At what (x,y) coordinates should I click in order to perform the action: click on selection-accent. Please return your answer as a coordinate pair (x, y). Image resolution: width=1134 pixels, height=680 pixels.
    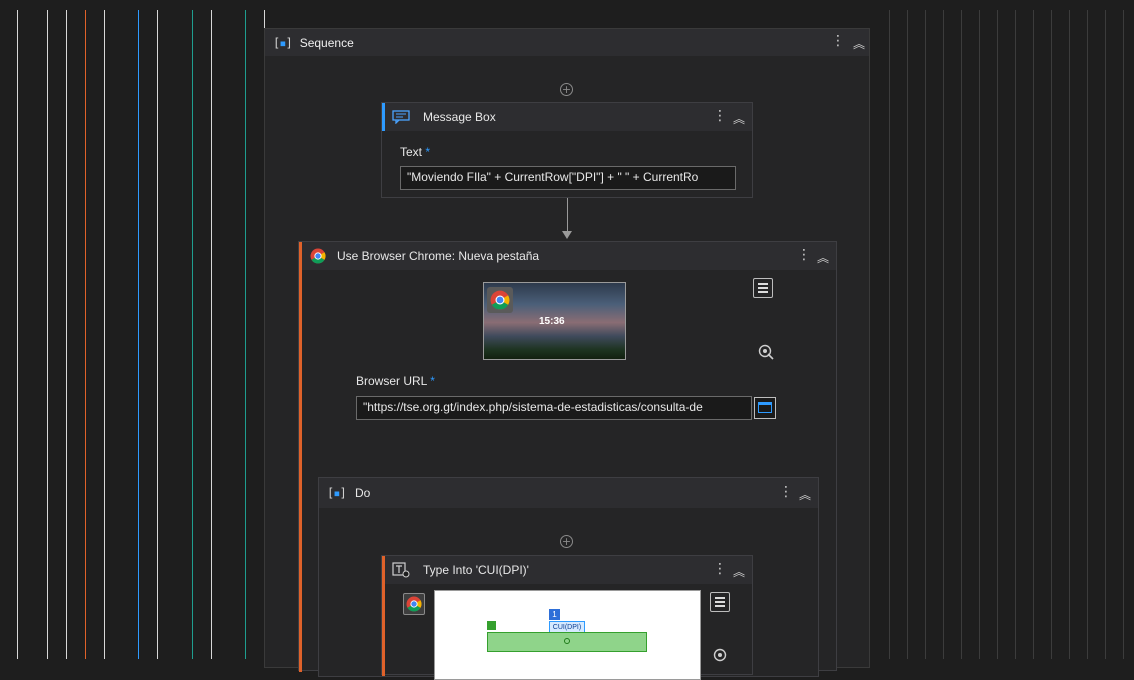
    Looking at the image, I should click on (383, 117).